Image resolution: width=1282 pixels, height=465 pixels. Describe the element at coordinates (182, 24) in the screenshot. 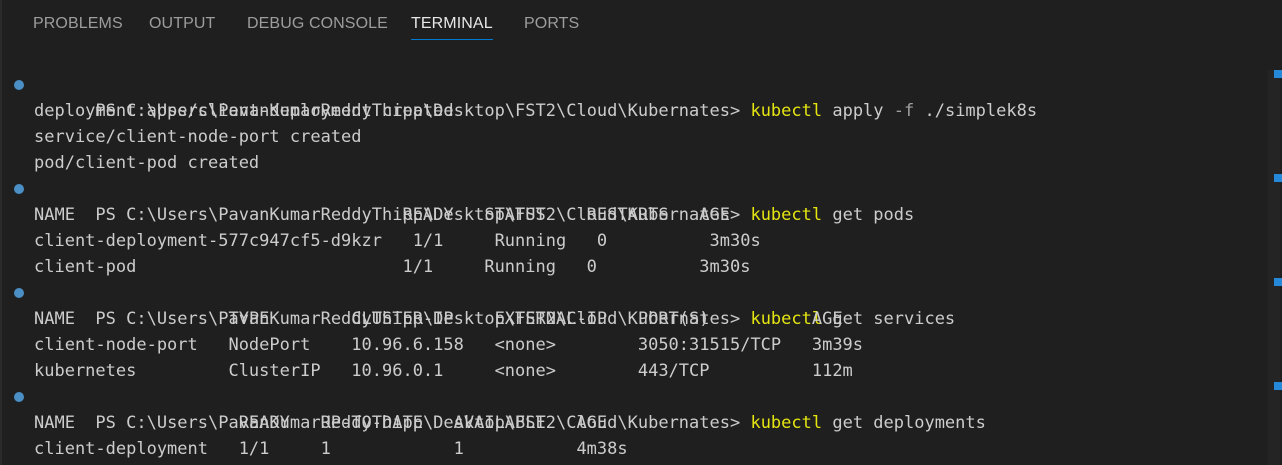

I see `tab-output: OUTPUT` at that location.